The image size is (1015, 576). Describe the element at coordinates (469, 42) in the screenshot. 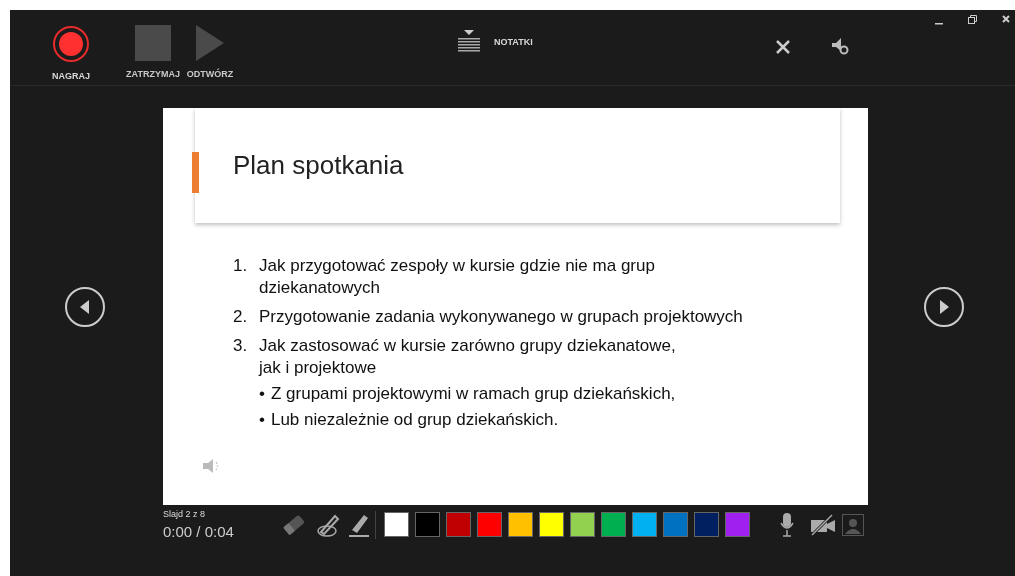

I see `notes-icon` at that location.